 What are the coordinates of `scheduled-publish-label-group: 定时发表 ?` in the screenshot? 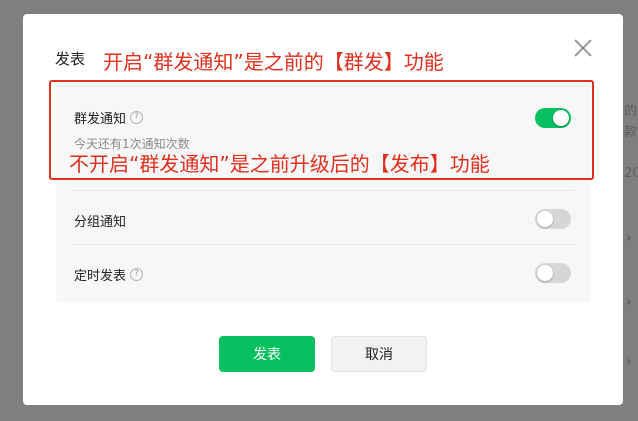 It's located at (109, 274).